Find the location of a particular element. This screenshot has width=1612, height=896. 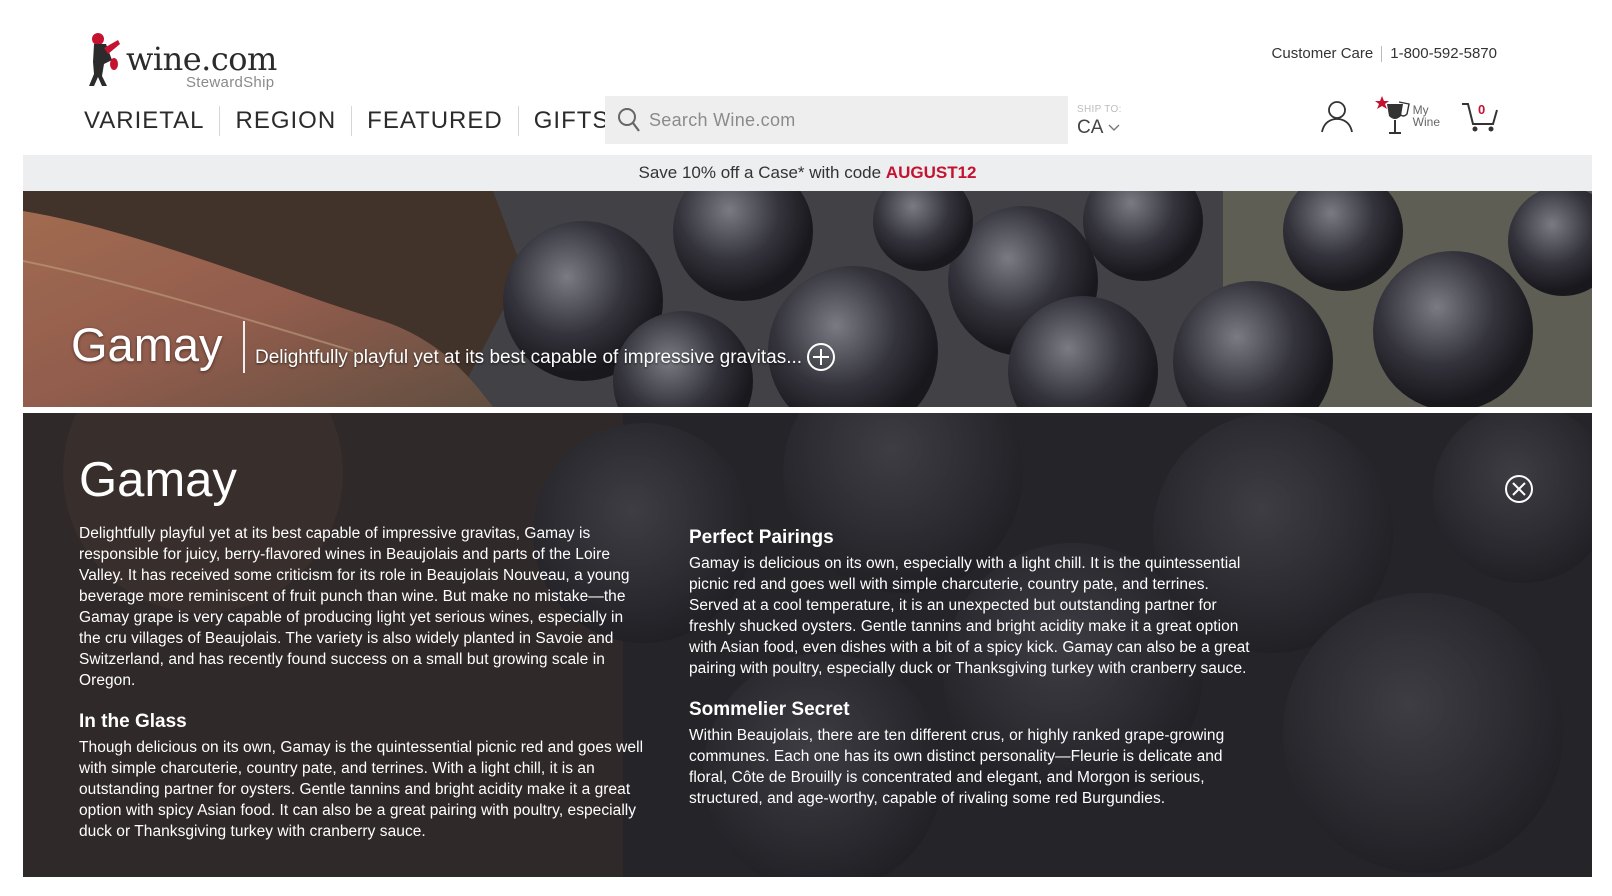

wine-com-logo: wine.com StewardShip is located at coordinates (189, 61).